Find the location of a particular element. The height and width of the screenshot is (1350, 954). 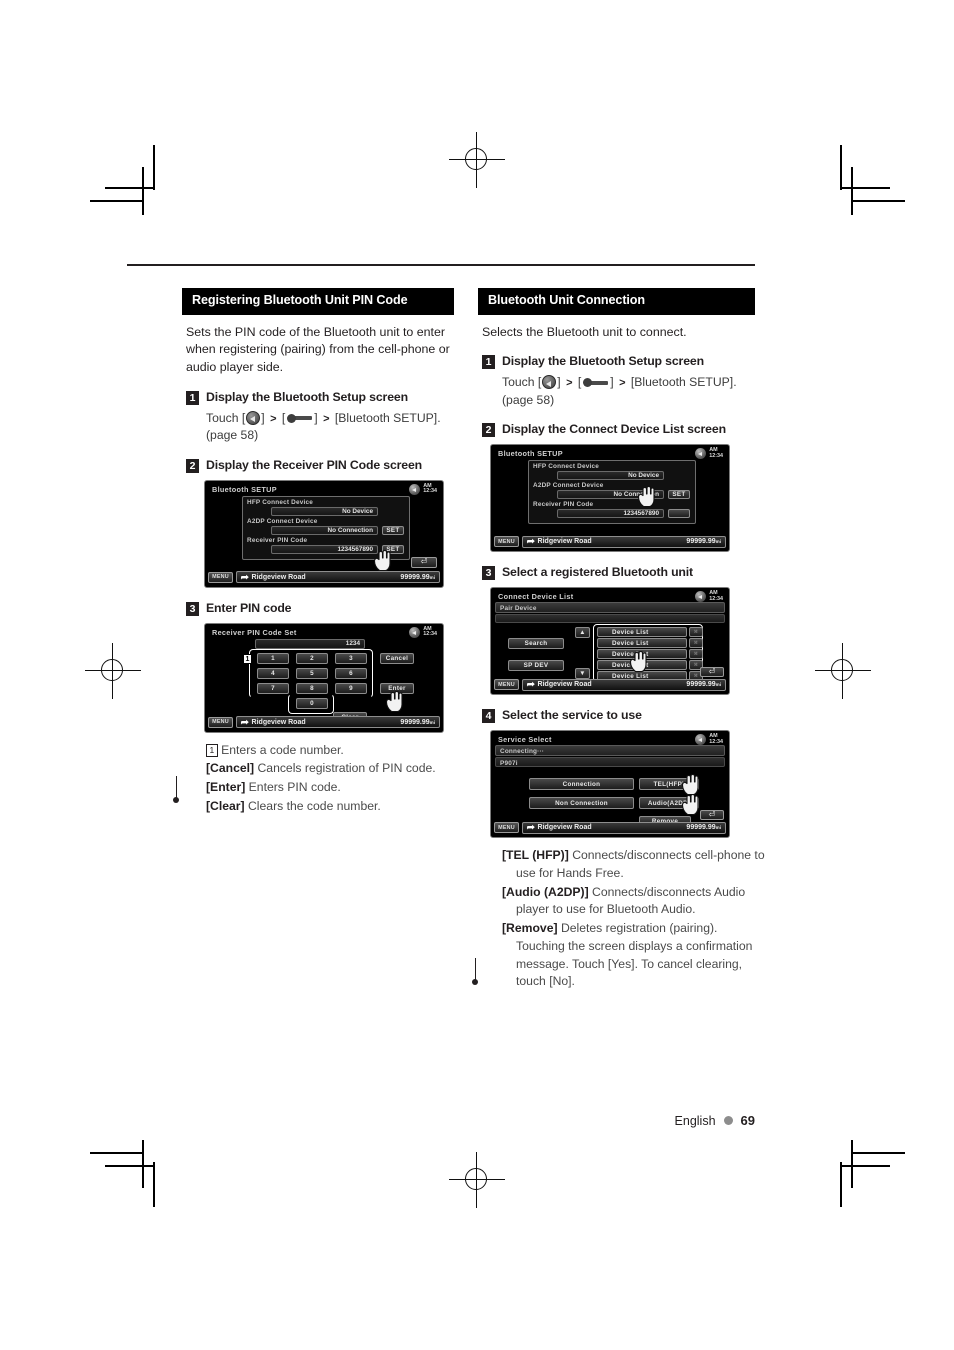

keypad-key-9: 9 is located at coordinates (351, 688).